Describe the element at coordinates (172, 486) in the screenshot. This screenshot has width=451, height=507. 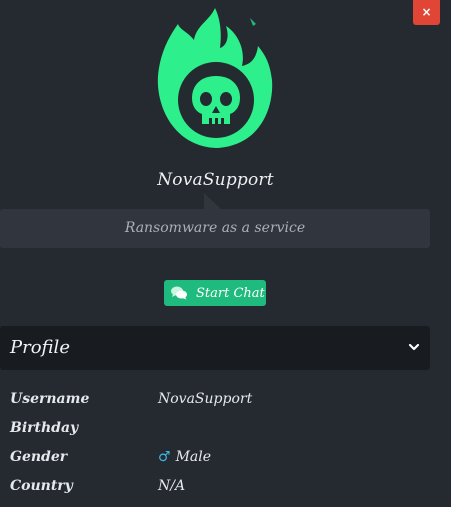
I see `field-value: N/A` at that location.